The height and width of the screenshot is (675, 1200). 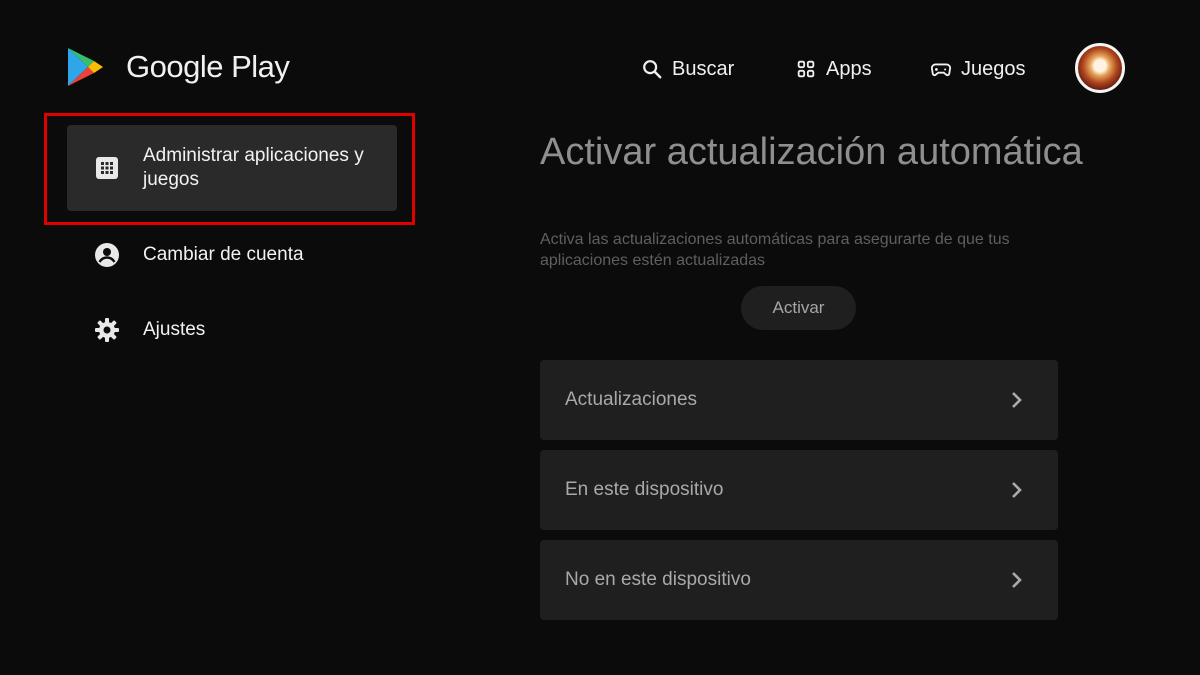 What do you see at coordinates (993, 68) in the screenshot?
I see `games-nav-label: Juegos` at bounding box center [993, 68].